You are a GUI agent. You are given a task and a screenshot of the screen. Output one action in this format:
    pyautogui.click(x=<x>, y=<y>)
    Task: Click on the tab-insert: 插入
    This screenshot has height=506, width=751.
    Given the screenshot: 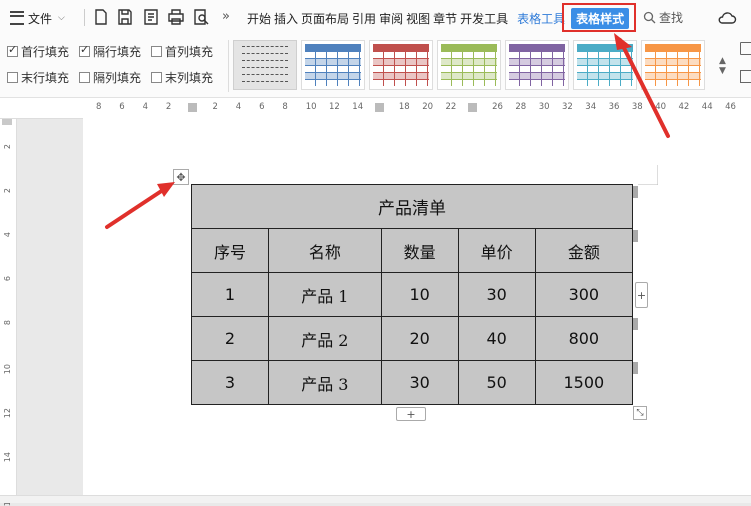 What is the action you would take?
    pyautogui.click(x=286, y=18)
    